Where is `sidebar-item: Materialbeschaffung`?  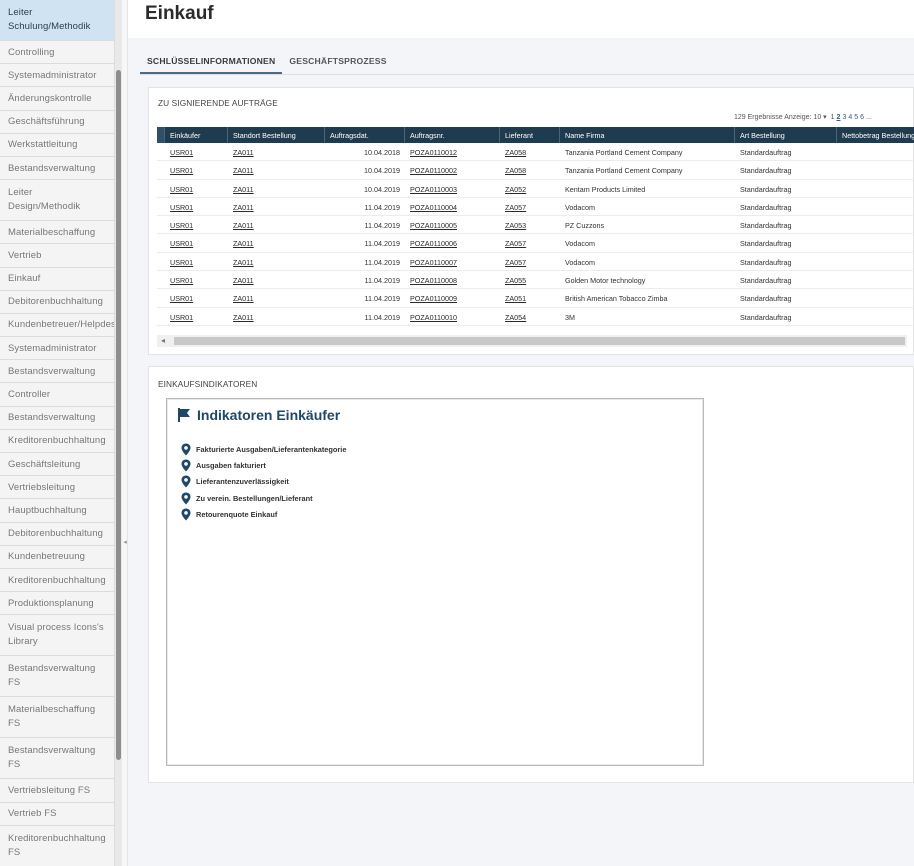 sidebar-item: Materialbeschaffung is located at coordinates (57, 233).